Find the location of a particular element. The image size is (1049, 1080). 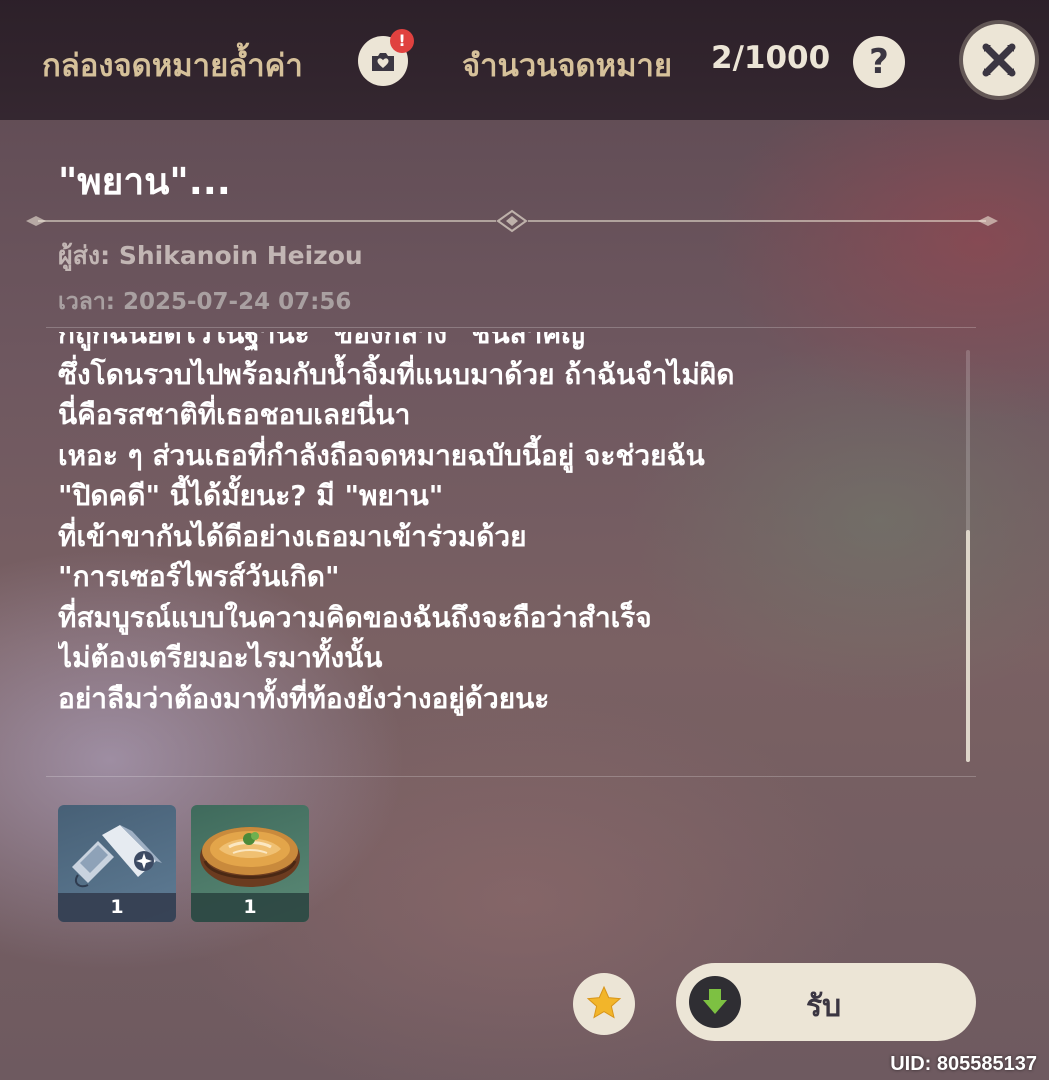

body-line: ไม่ต้องเตรียมอะไรมาทั้งนั้น is located at coordinates (220, 657).